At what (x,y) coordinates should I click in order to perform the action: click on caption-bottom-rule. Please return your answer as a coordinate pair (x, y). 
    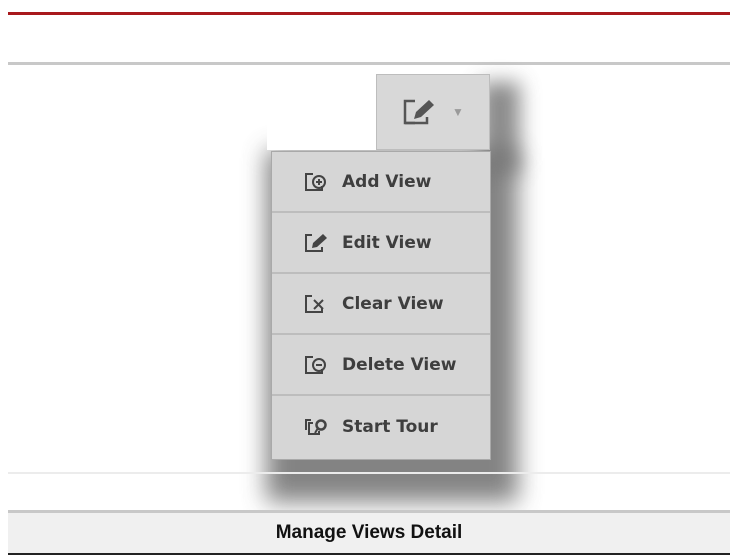
    Looking at the image, I should click on (369, 554).